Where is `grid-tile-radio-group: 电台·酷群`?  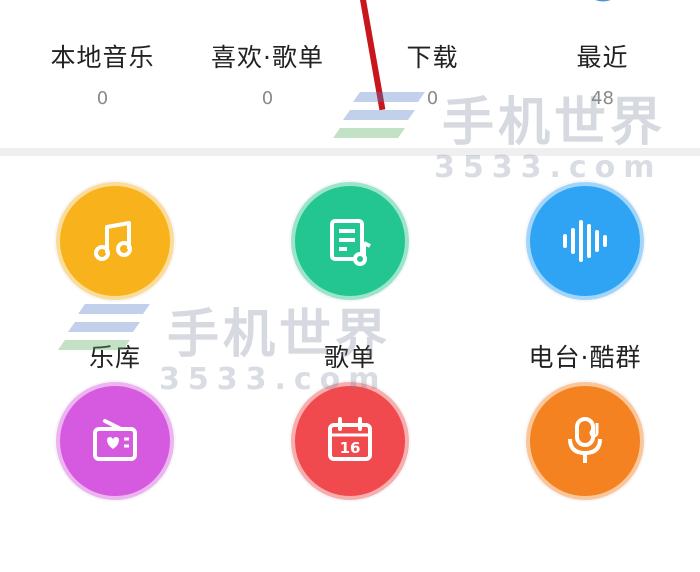 grid-tile-radio-group: 电台·酷群 is located at coordinates (585, 277).